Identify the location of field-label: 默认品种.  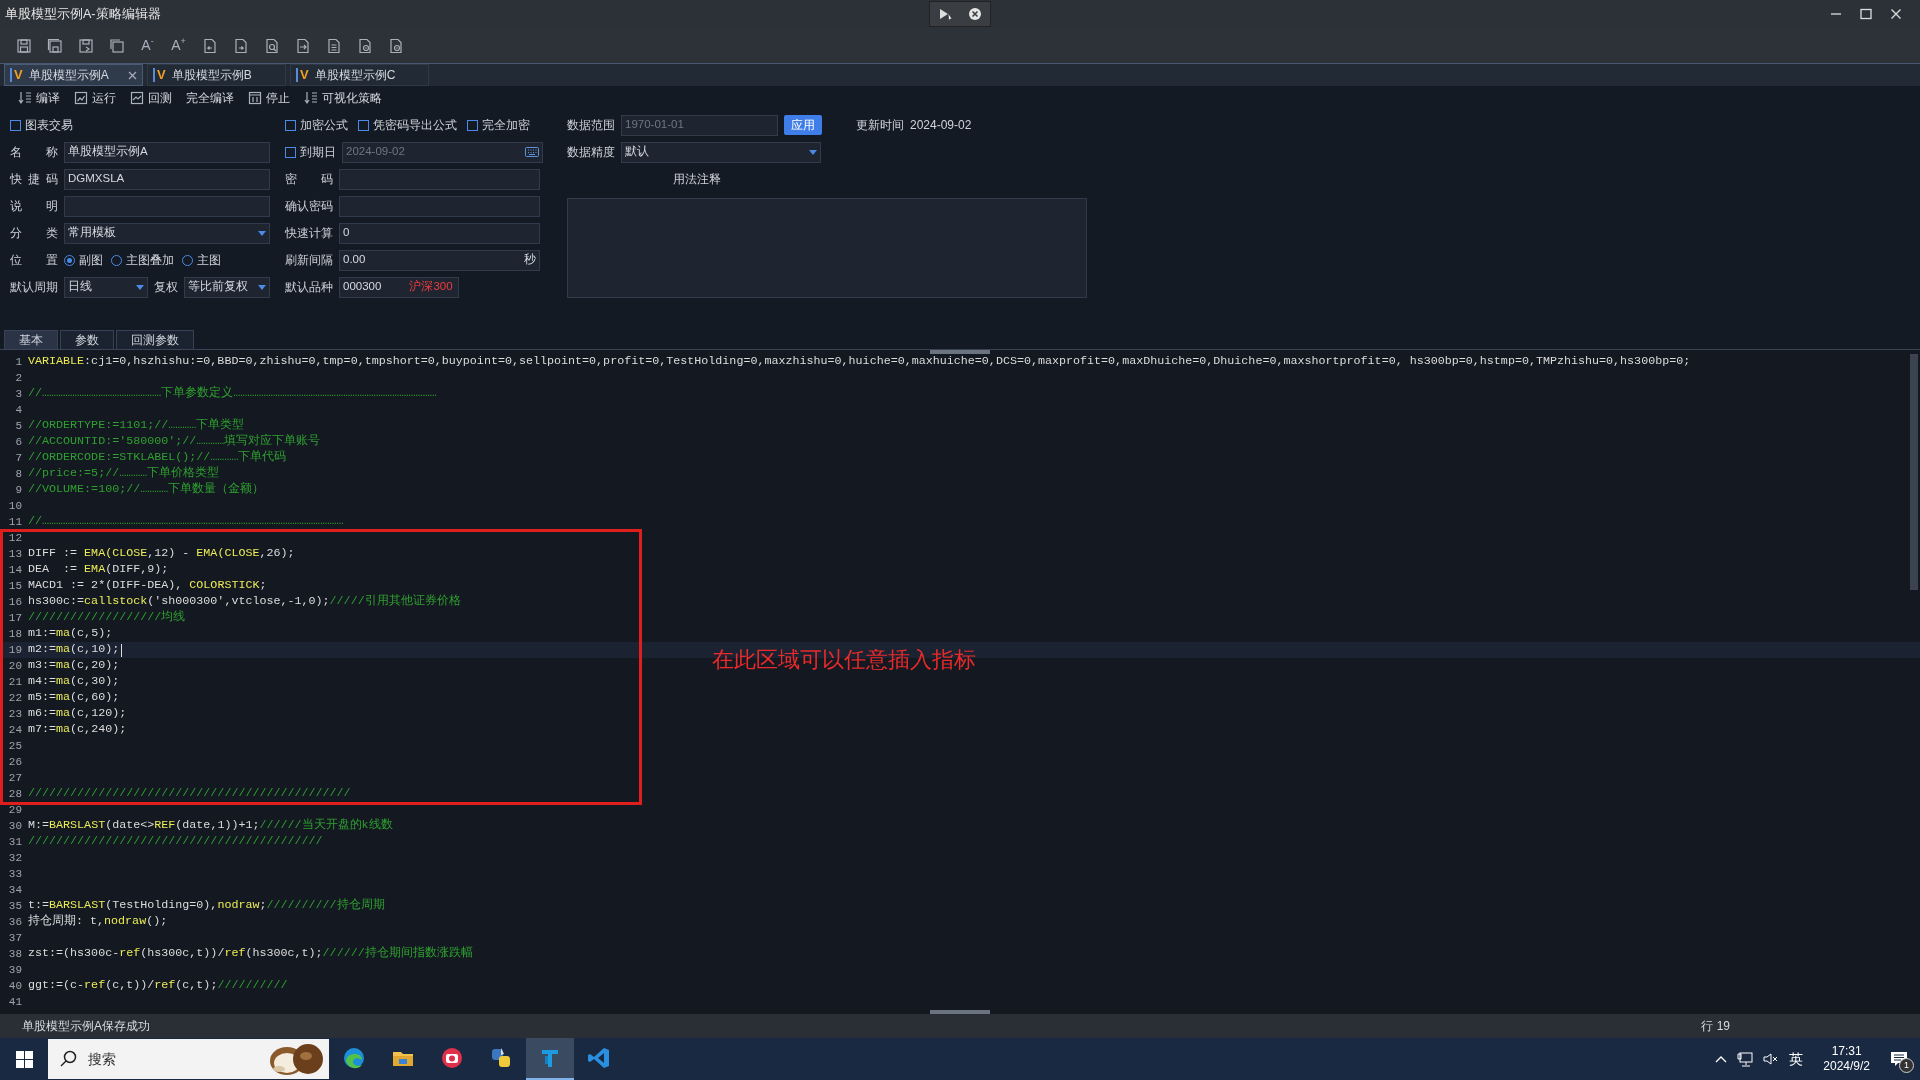
(309, 287).